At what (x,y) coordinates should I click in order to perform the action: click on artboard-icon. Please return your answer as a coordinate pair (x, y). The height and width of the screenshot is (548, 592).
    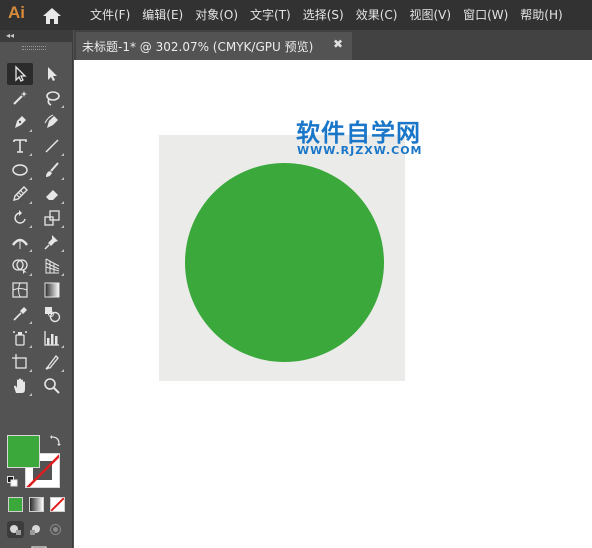
    Looking at the image, I should click on (19, 361).